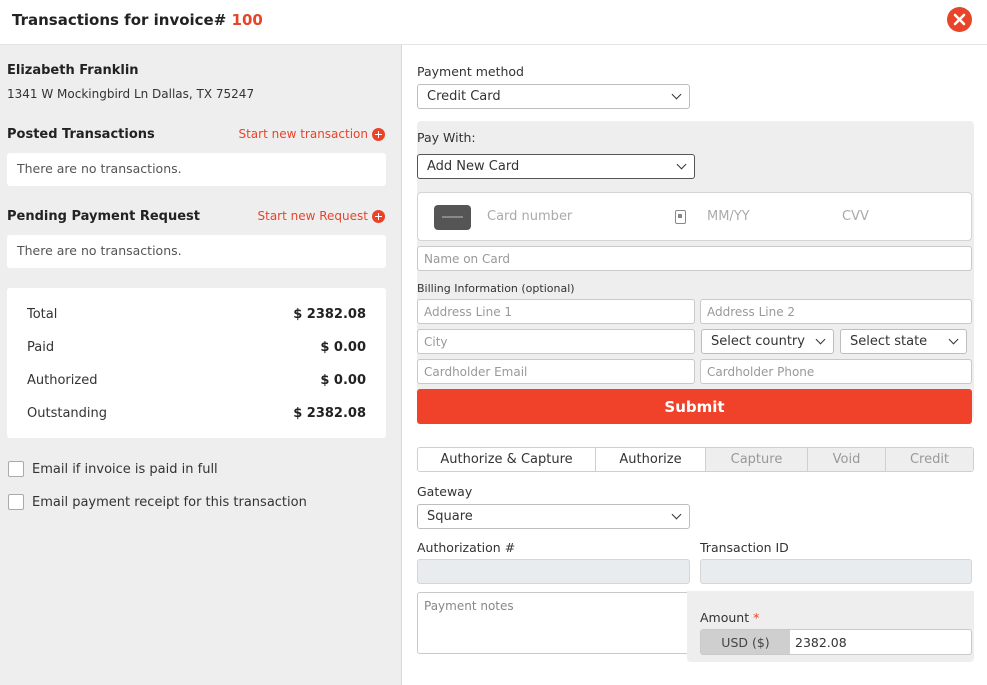  I want to click on totals-label: Paid, so click(41, 347).